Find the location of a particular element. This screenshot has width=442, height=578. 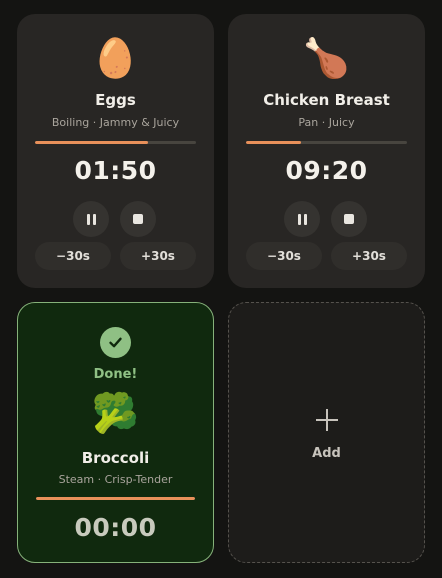

checkmark-icon is located at coordinates (115, 342).